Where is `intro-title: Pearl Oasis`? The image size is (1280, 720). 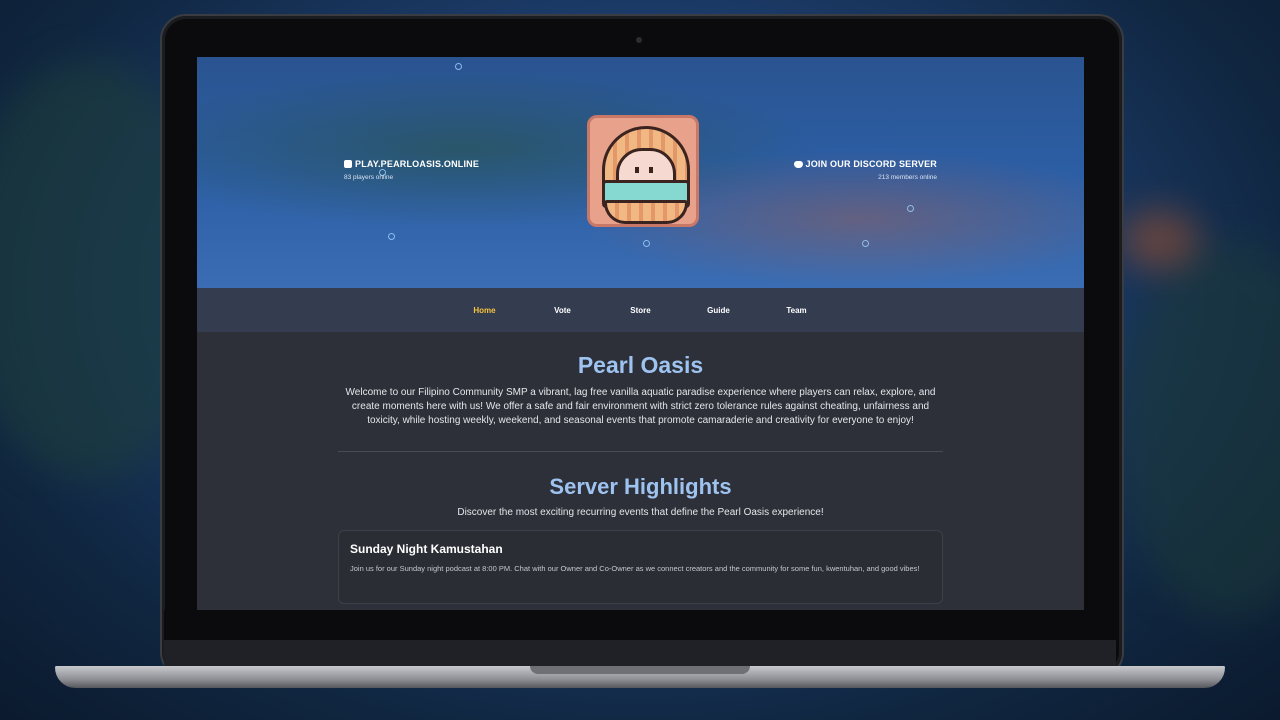 intro-title: Pearl Oasis is located at coordinates (640, 365).